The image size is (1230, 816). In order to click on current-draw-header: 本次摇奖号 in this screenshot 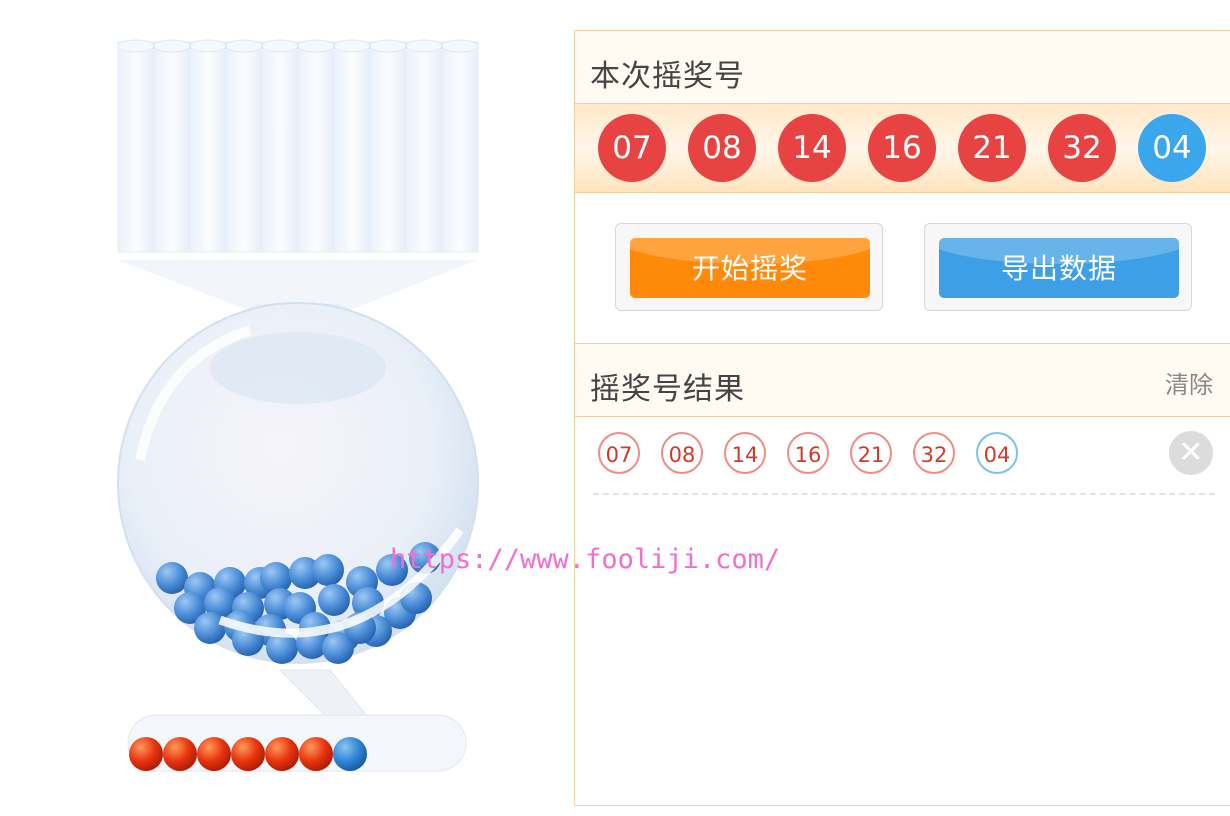, I will do `click(902, 67)`.